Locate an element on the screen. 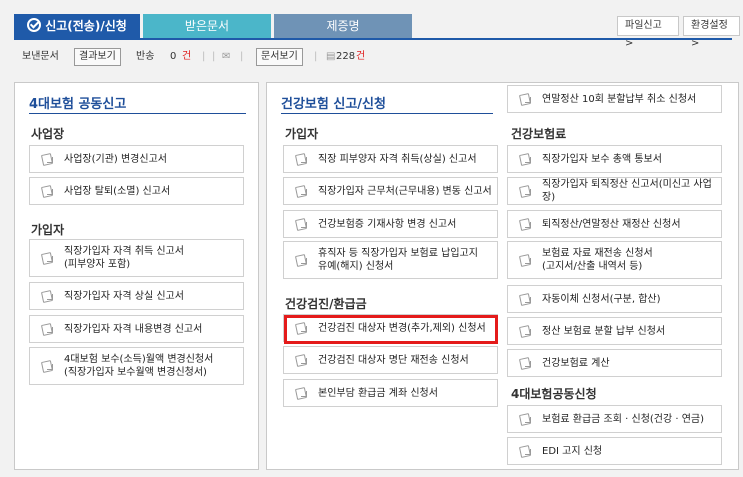 Image resolution: width=743 pixels, height=477 pixels. doc-count-unit: 건 is located at coordinates (361, 56).